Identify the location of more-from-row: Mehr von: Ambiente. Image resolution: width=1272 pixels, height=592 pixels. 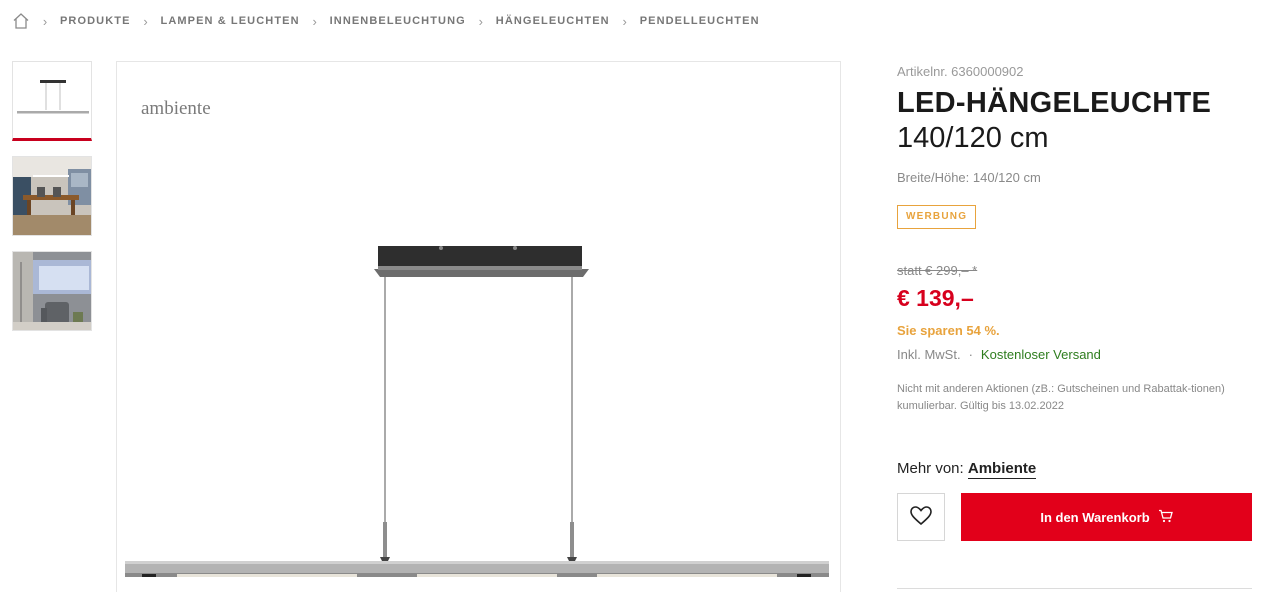
(1075, 469).